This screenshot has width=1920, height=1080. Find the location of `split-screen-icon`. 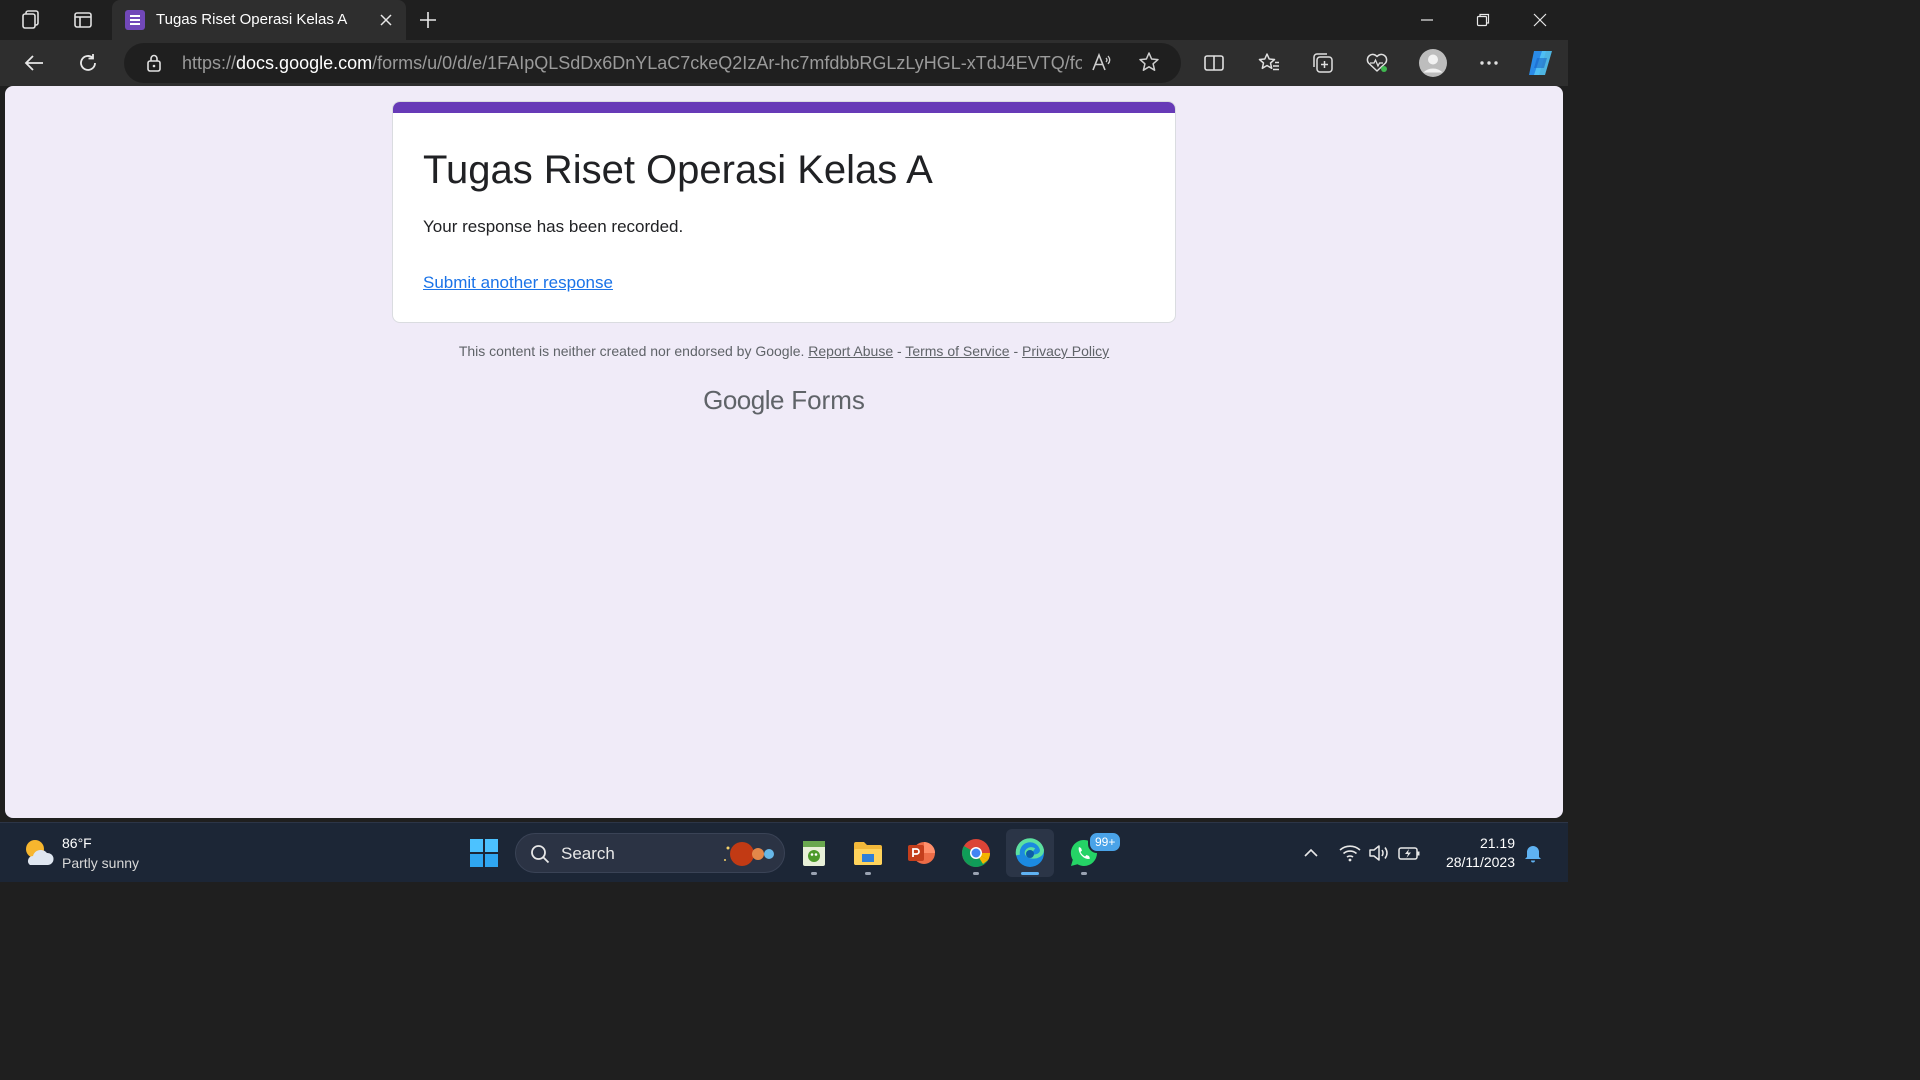

split-screen-icon is located at coordinates (1214, 63).